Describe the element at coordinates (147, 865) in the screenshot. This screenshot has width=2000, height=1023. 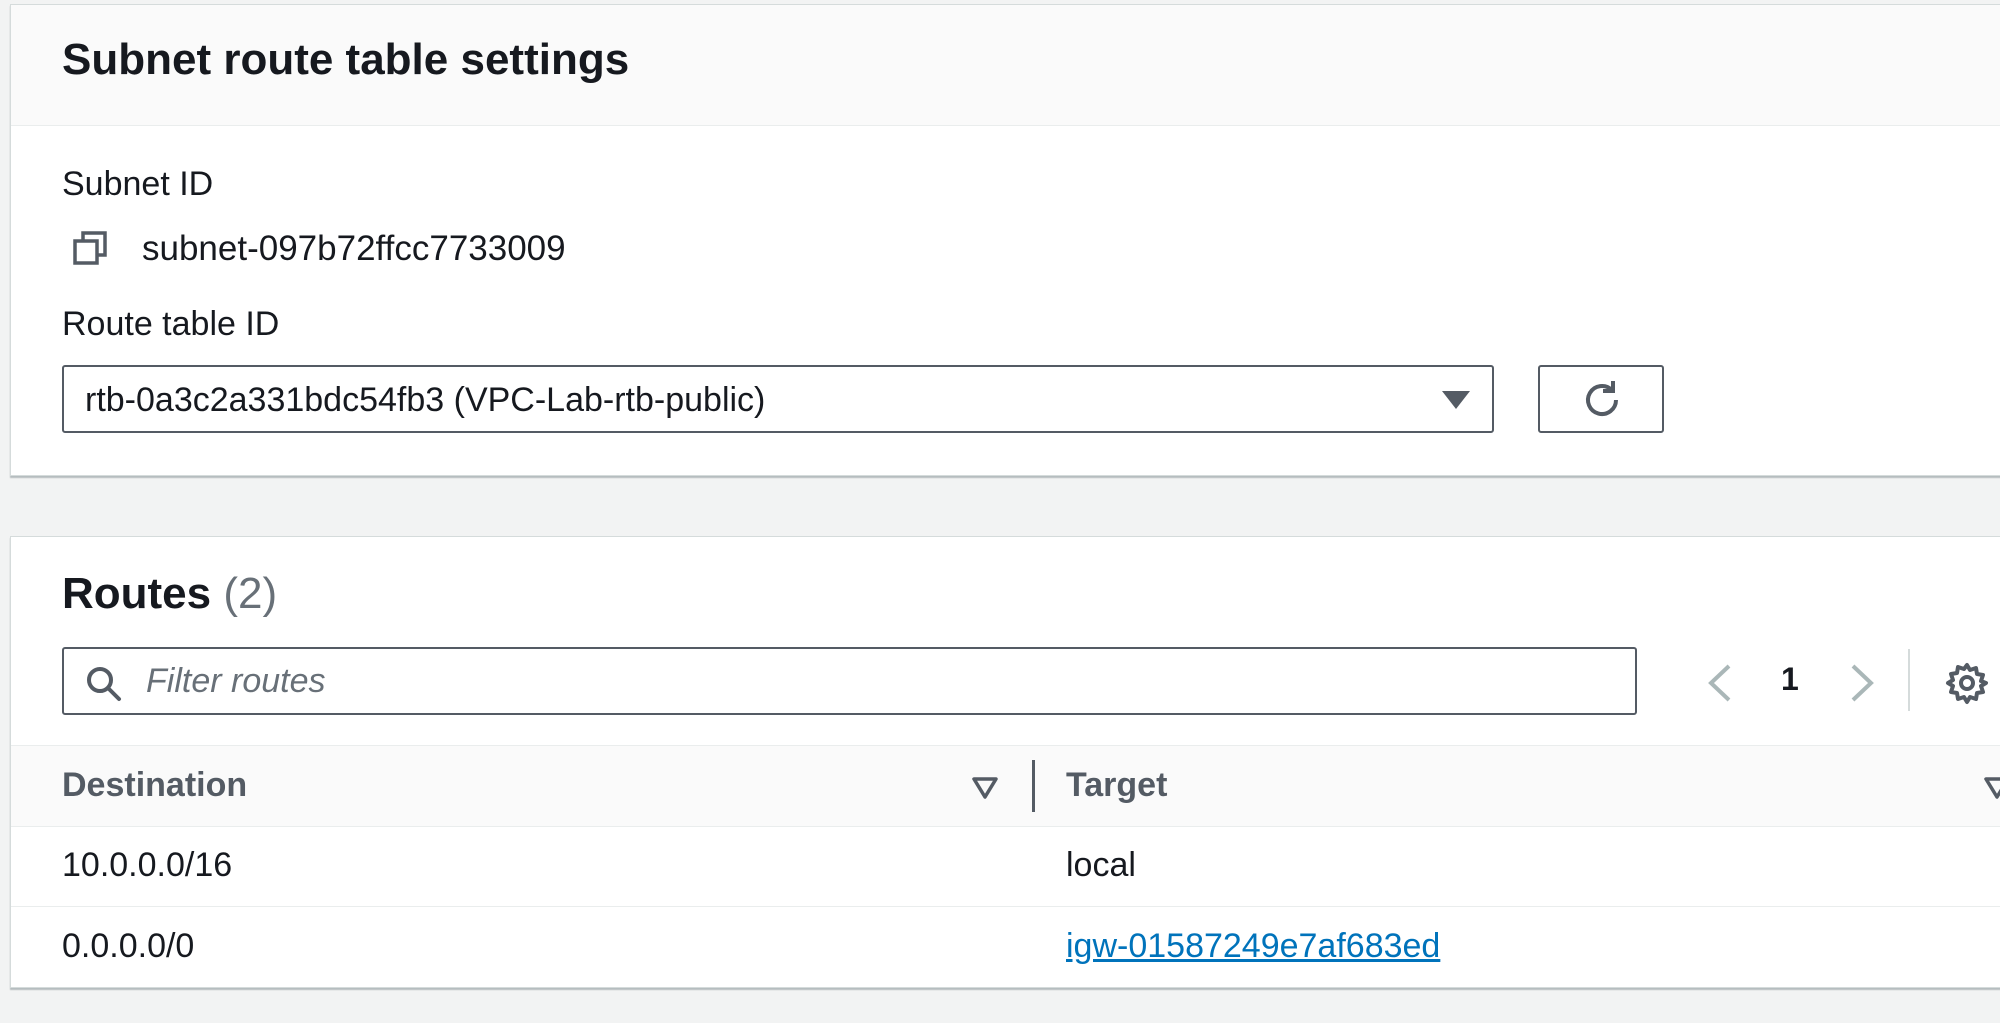
I see `destination-cell: 10.0.0.0/16` at that location.